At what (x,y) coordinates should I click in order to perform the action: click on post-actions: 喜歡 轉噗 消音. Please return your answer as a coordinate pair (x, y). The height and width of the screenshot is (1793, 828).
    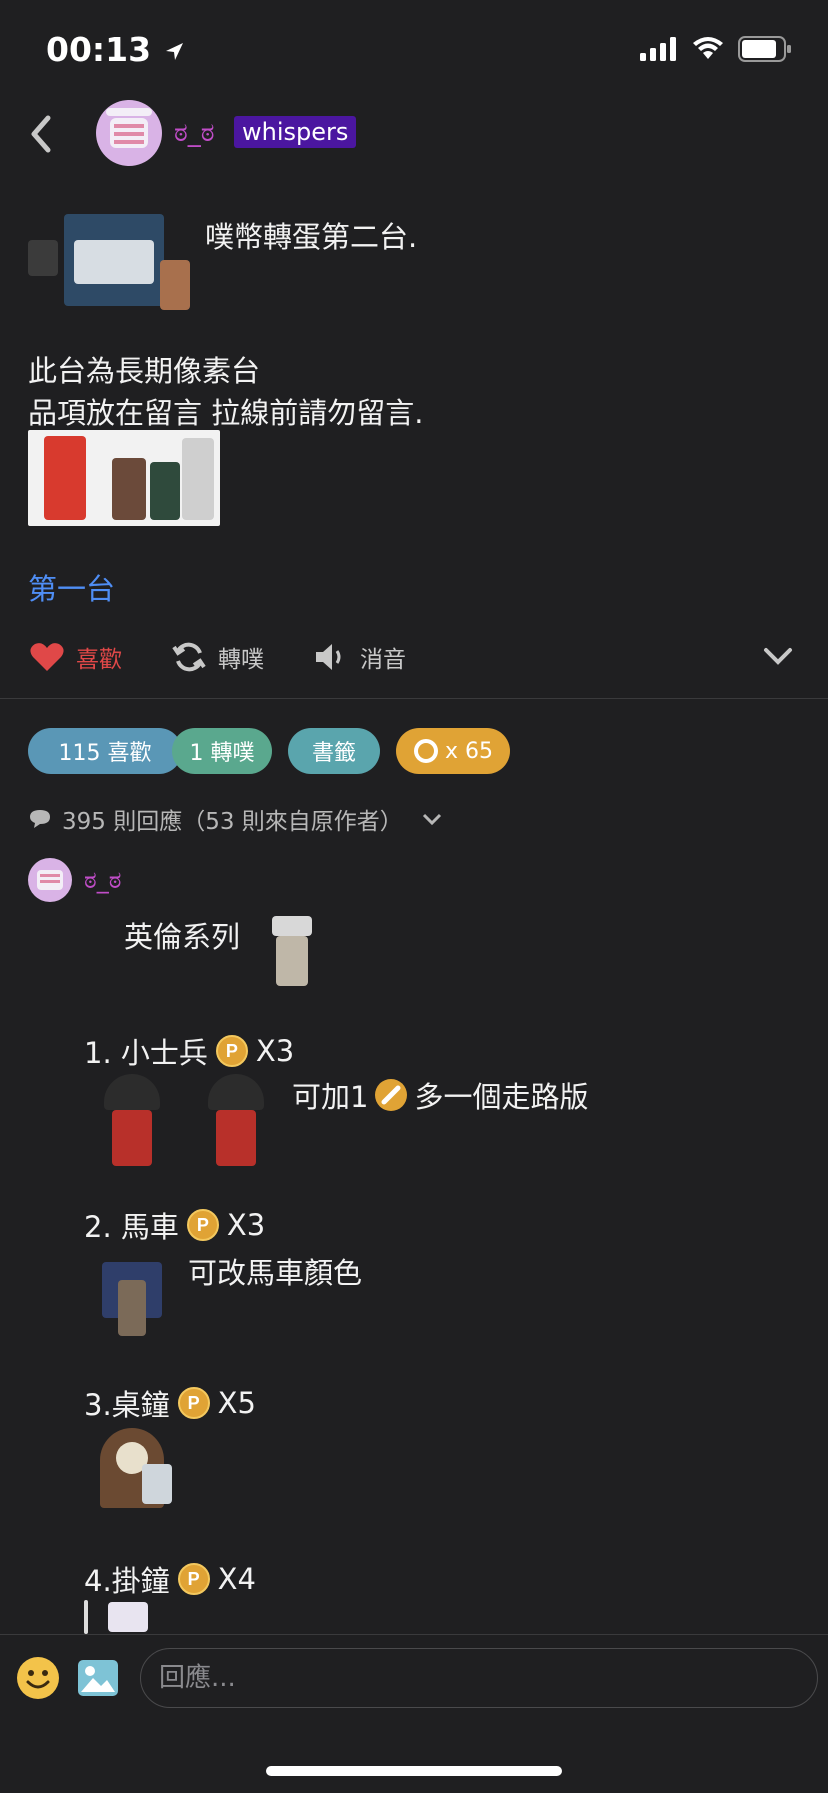
    Looking at the image, I should click on (414, 662).